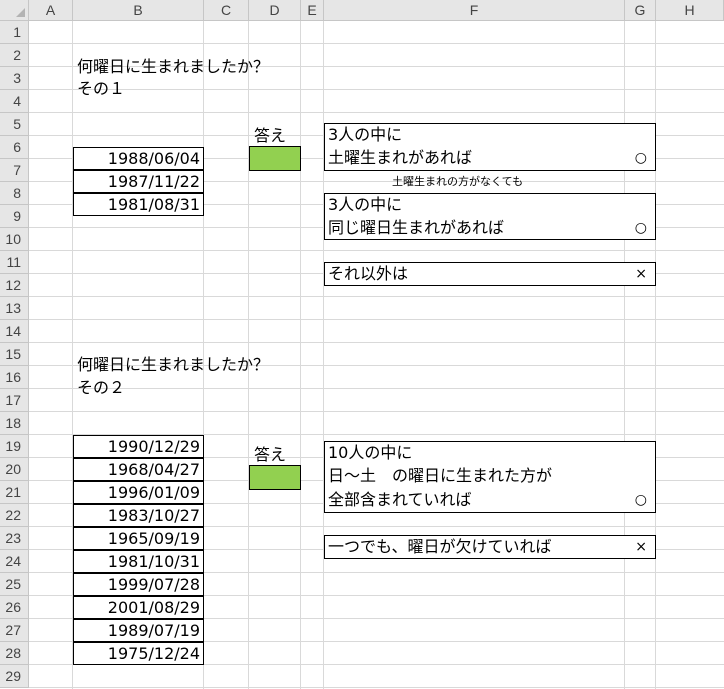 Image resolution: width=724 pixels, height=689 pixels. I want to click on section2-date: 1990/12/29, so click(138, 446).